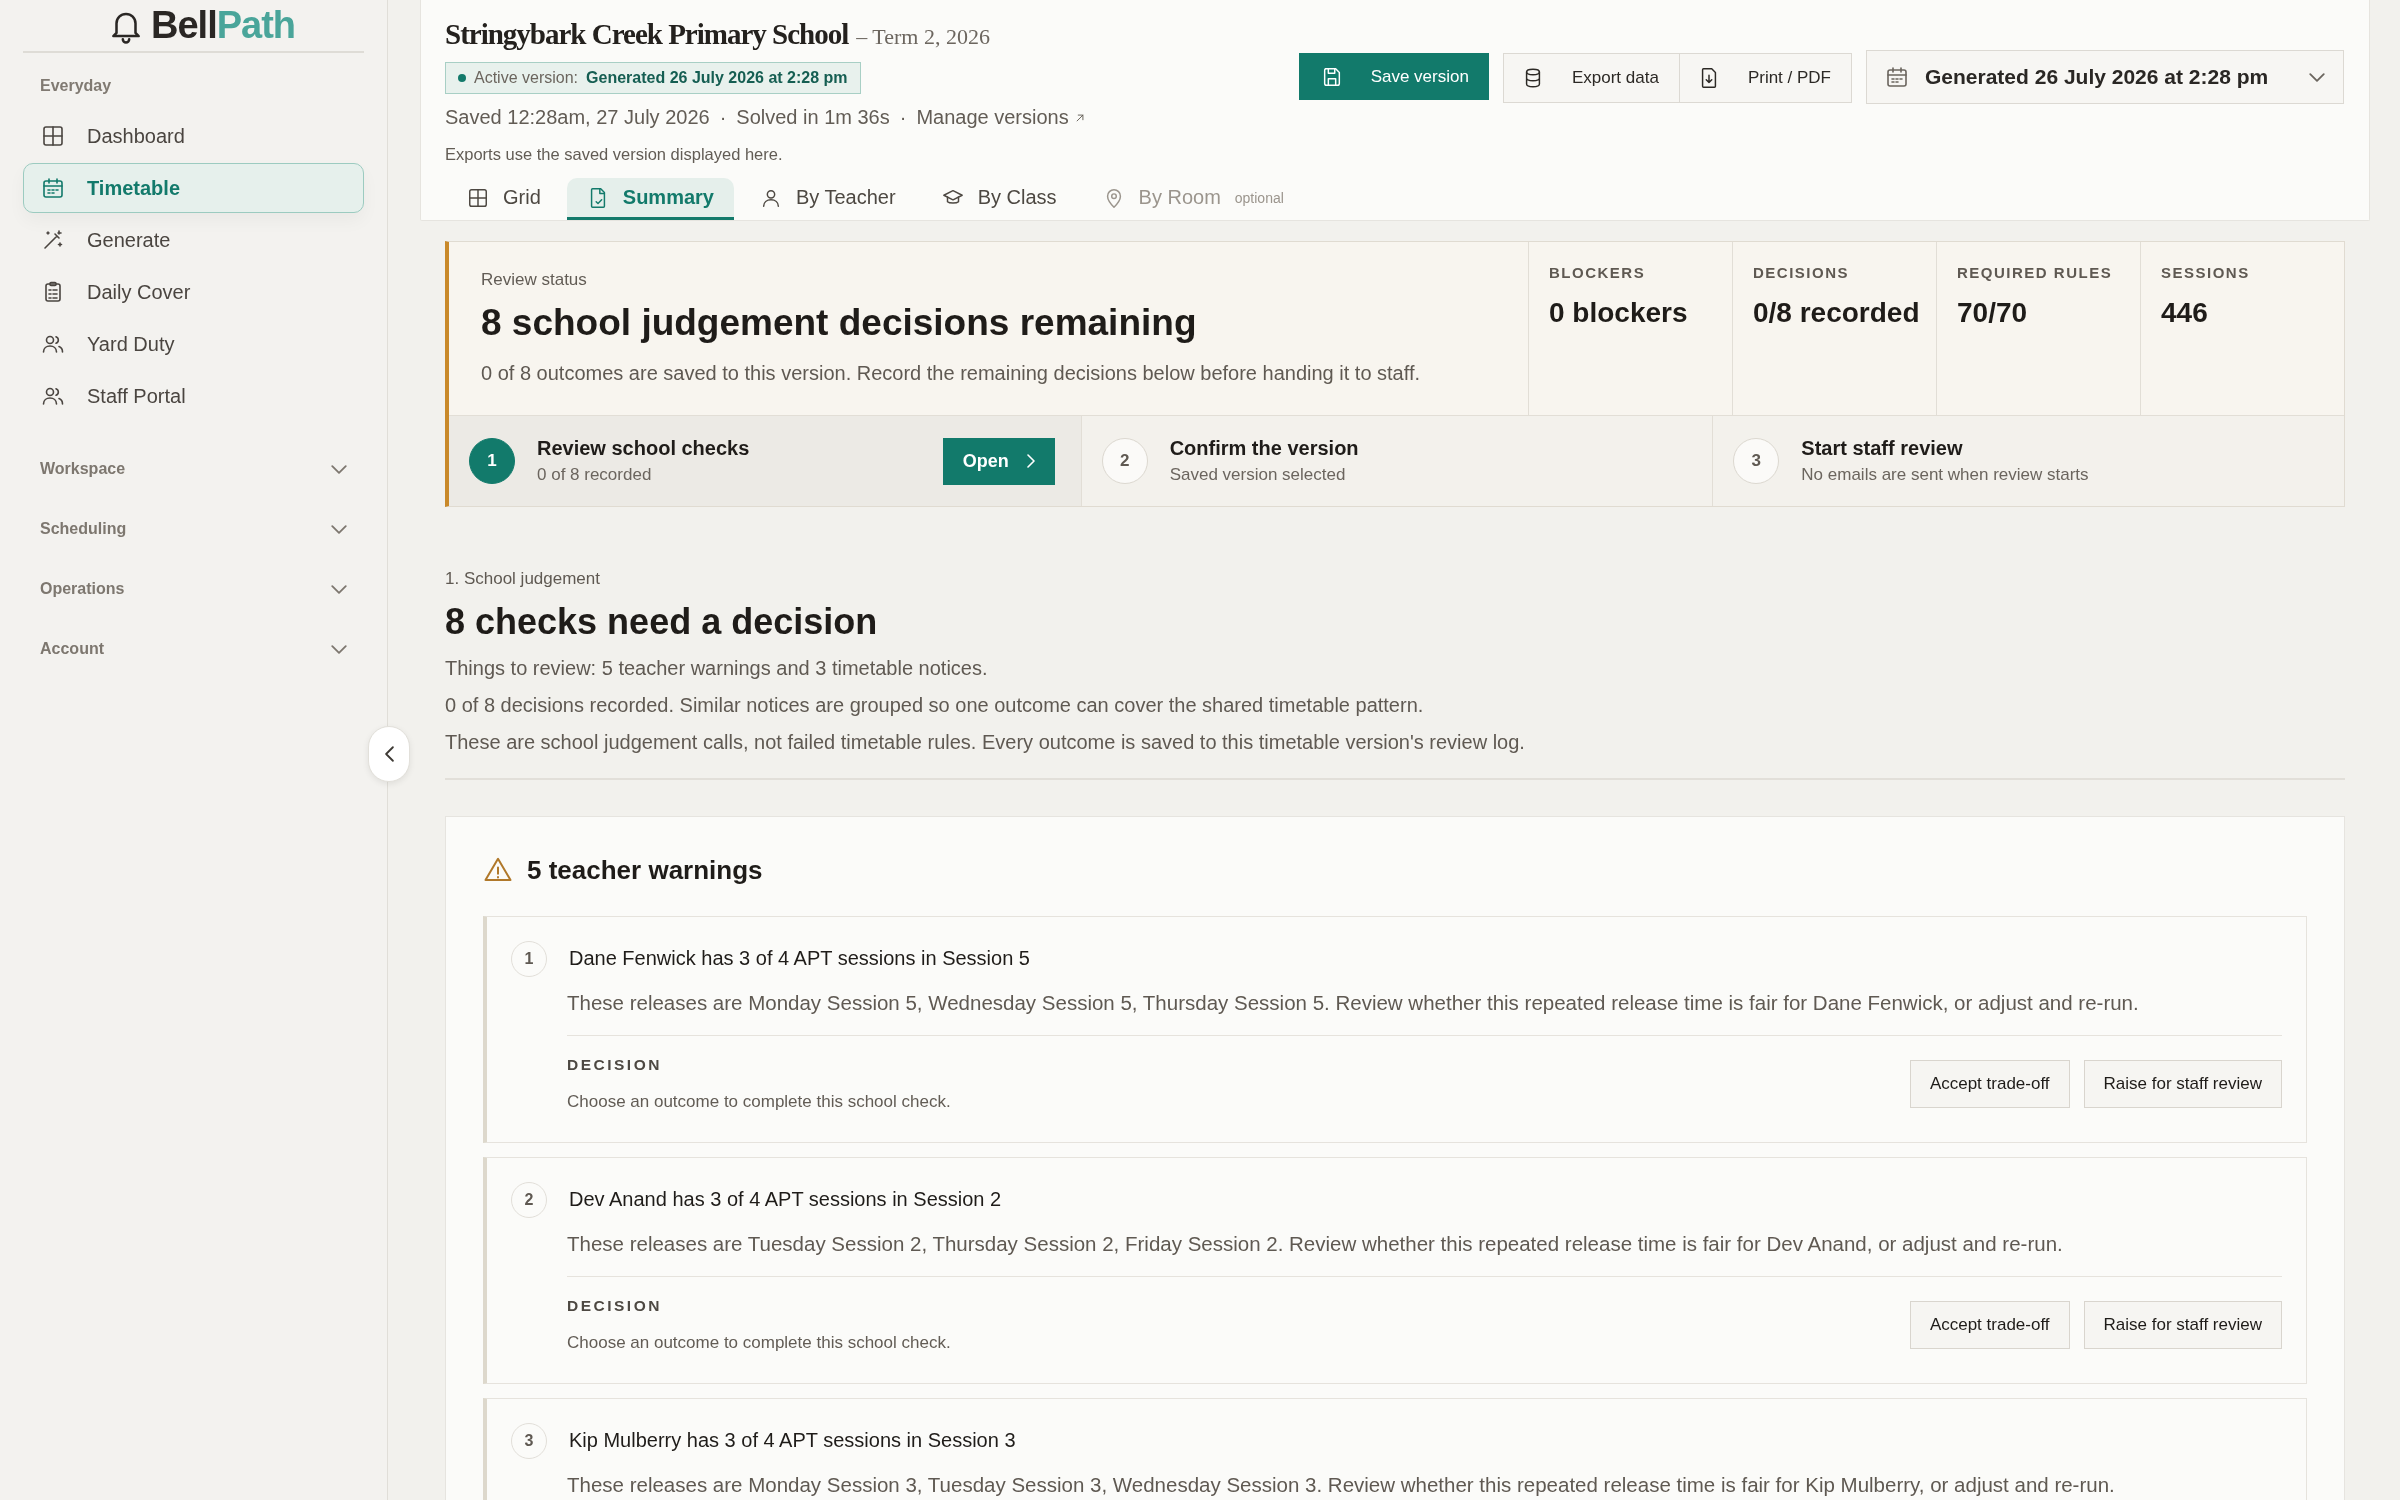  What do you see at coordinates (785, 1199) in the screenshot?
I see `warning-title: Dev Anand has 3 of 4 APT sessions in Session 2` at bounding box center [785, 1199].